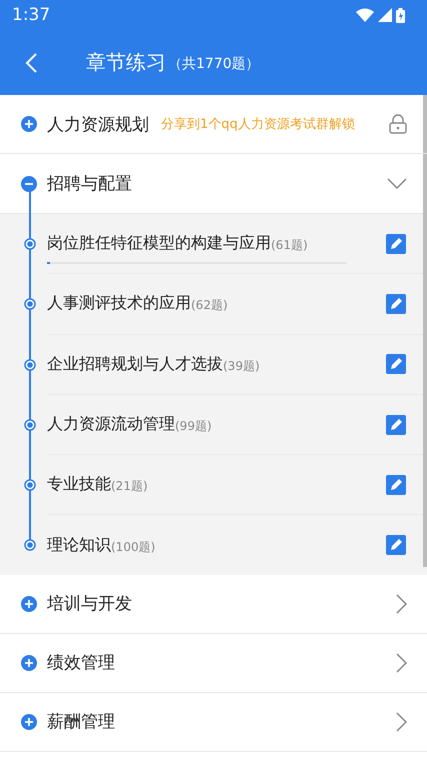 This screenshot has width=427, height=759. I want to click on section-title: 人事测评技术的应用, so click(119, 303).